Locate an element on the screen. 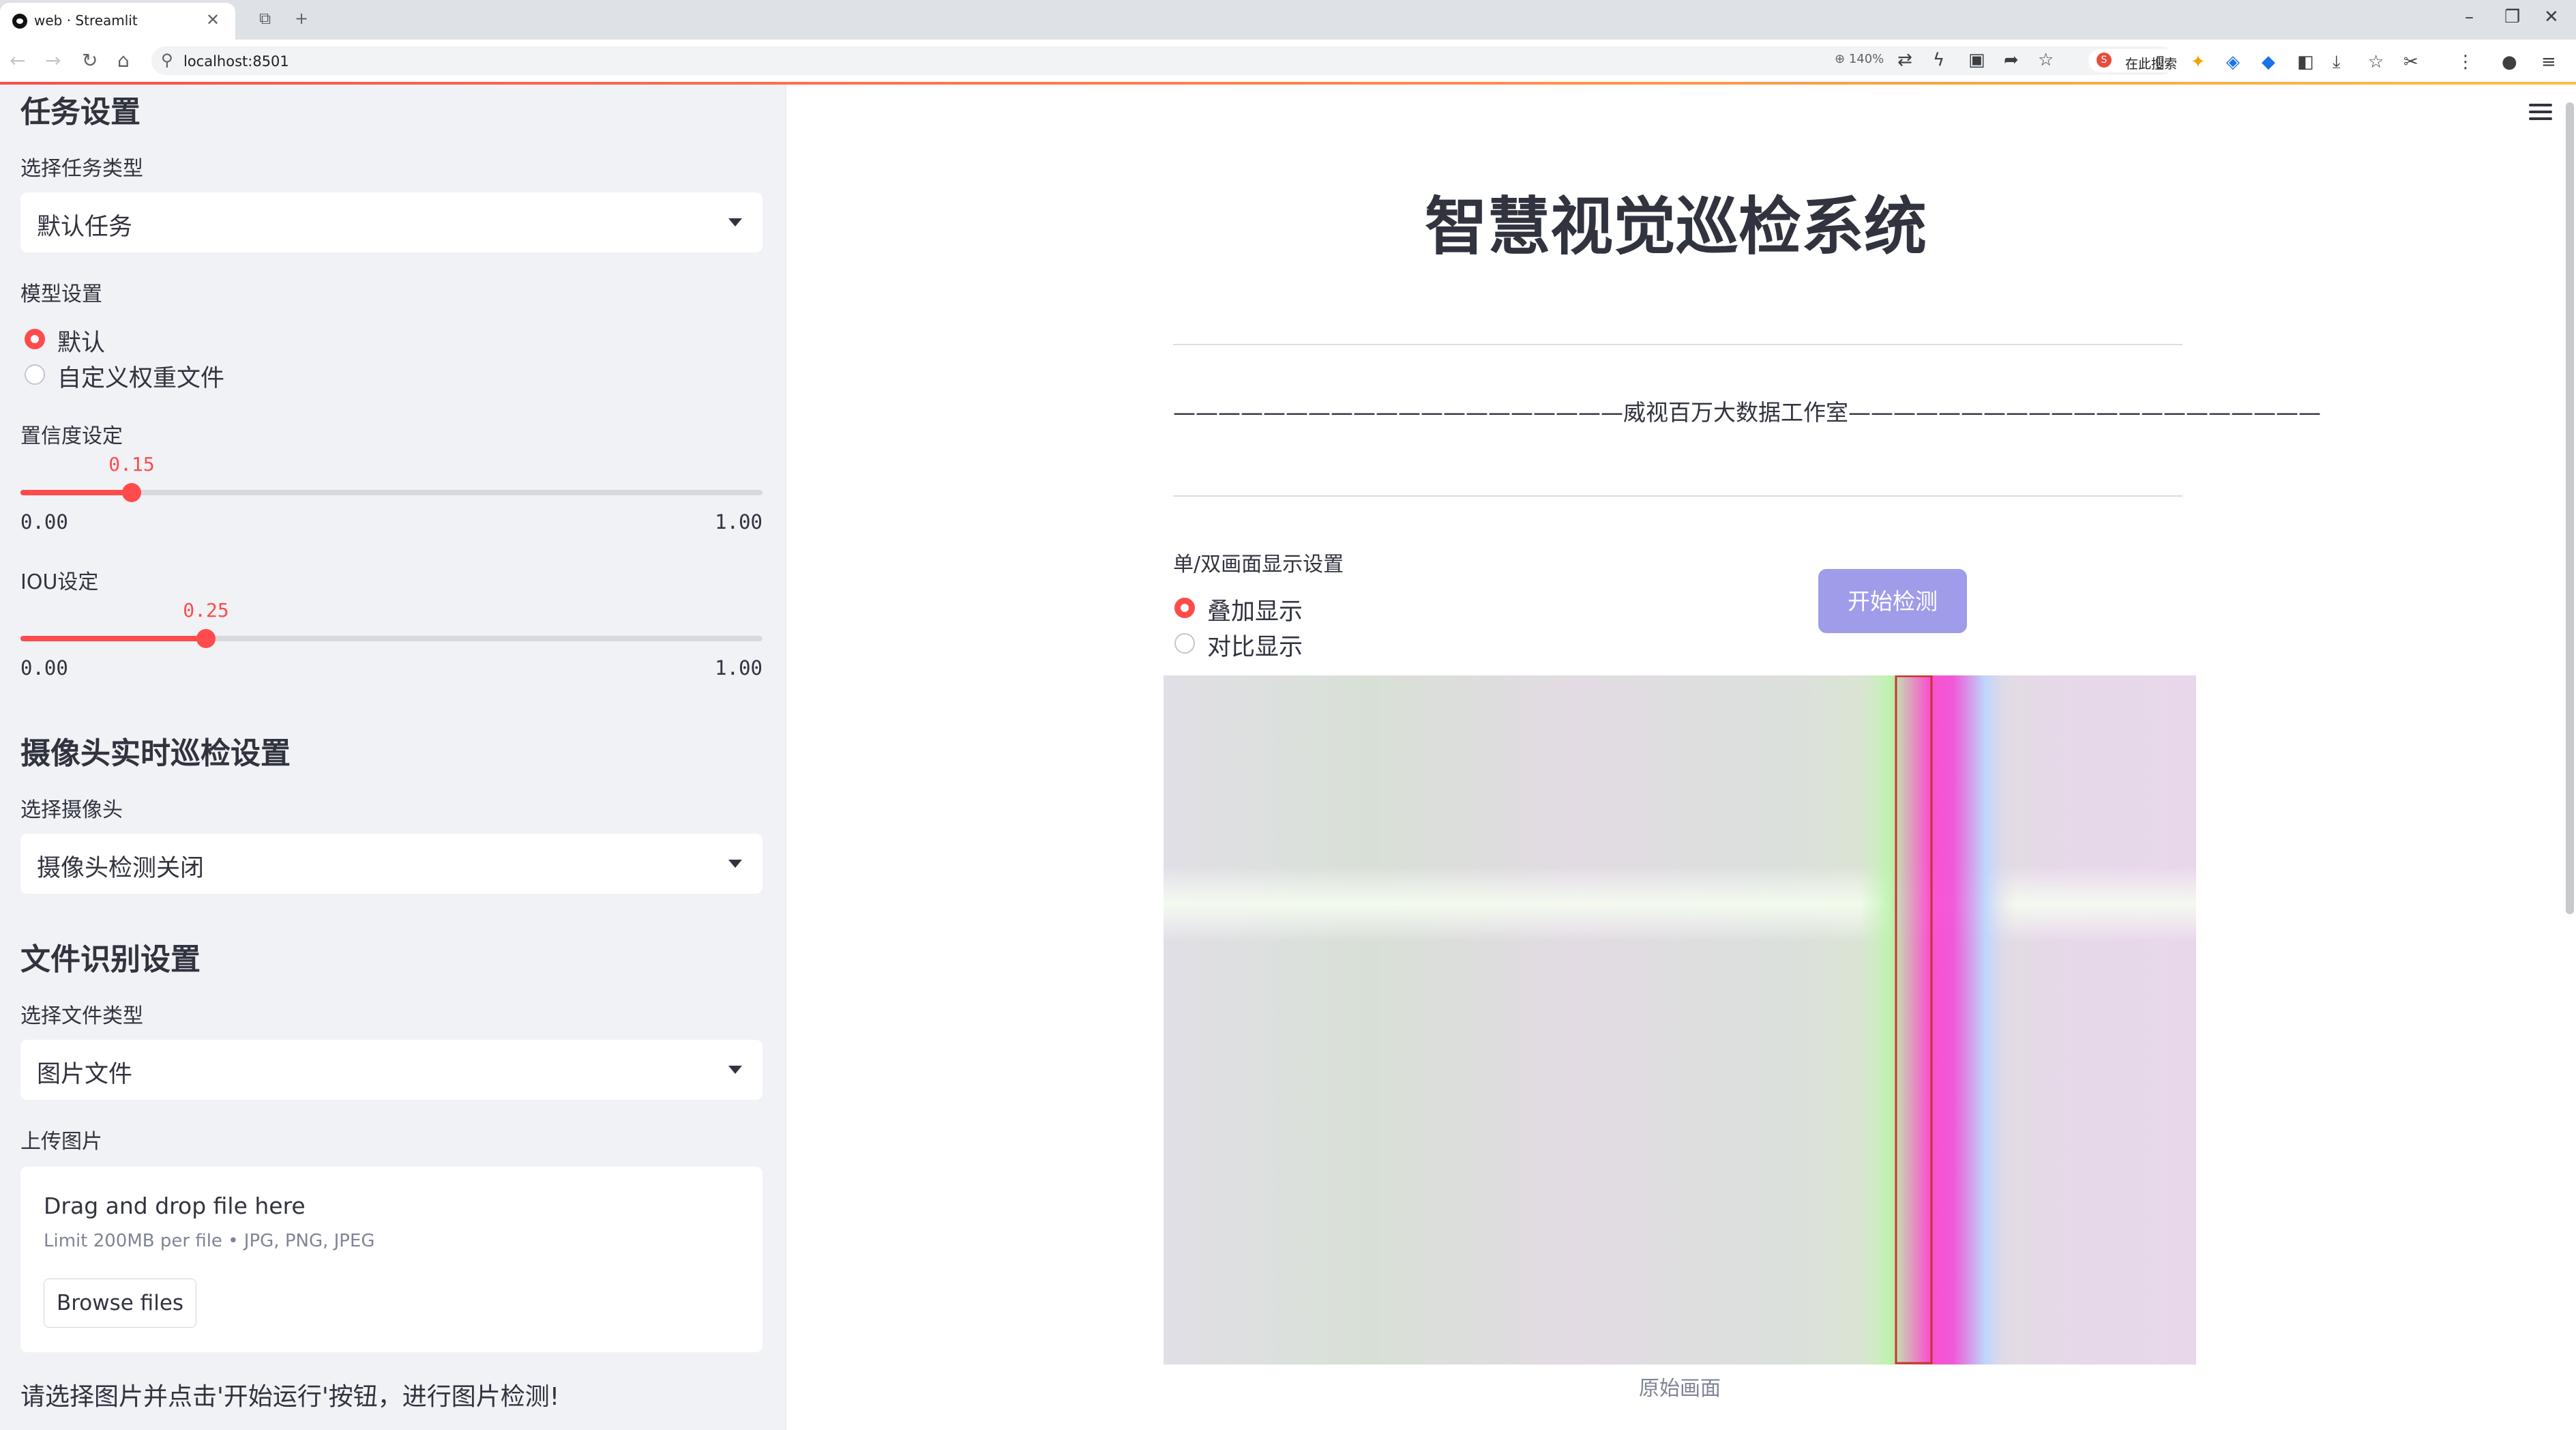 The image size is (2576, 1430). confidence-slider: 0.15 0.00 1.00 is located at coordinates (391, 498).